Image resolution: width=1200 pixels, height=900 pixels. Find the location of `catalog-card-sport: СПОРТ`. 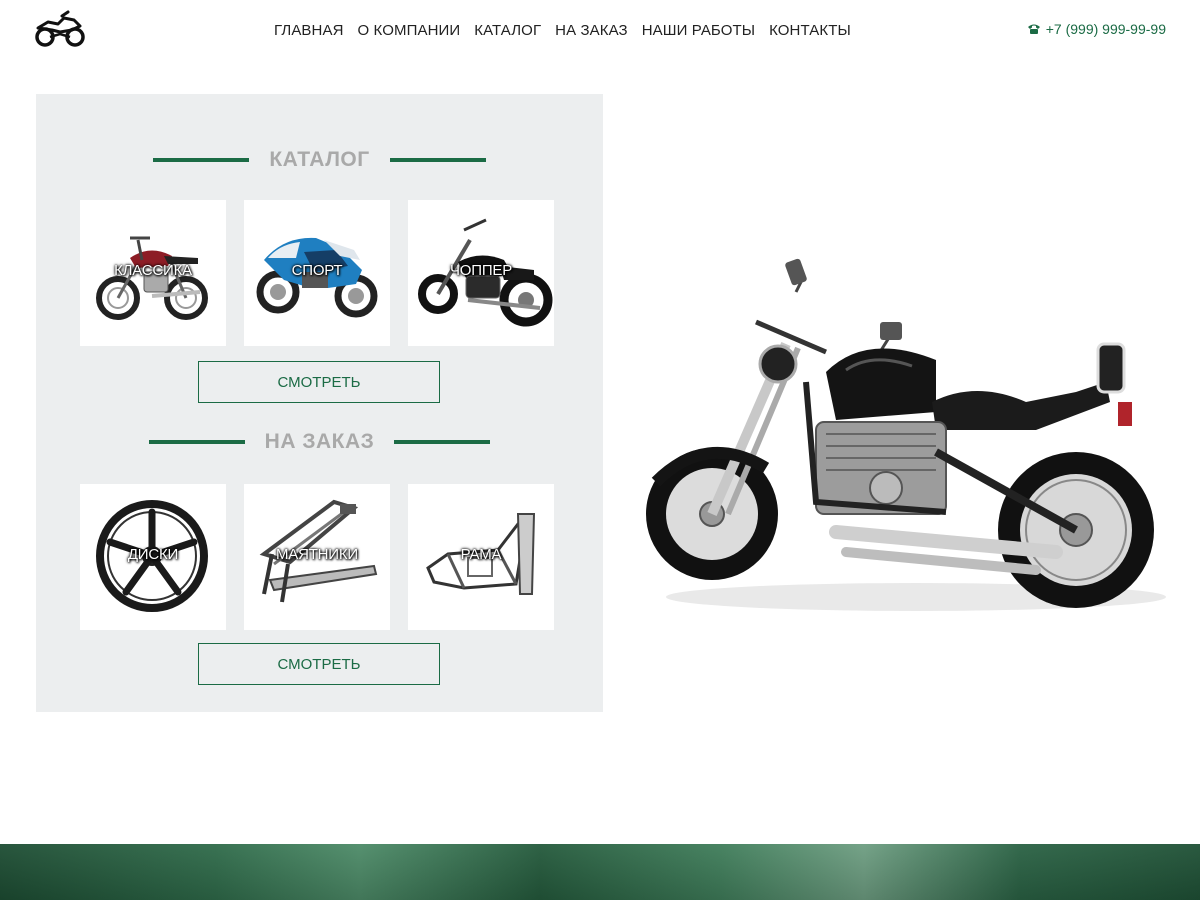

catalog-card-sport: СПОРТ is located at coordinates (317, 273).